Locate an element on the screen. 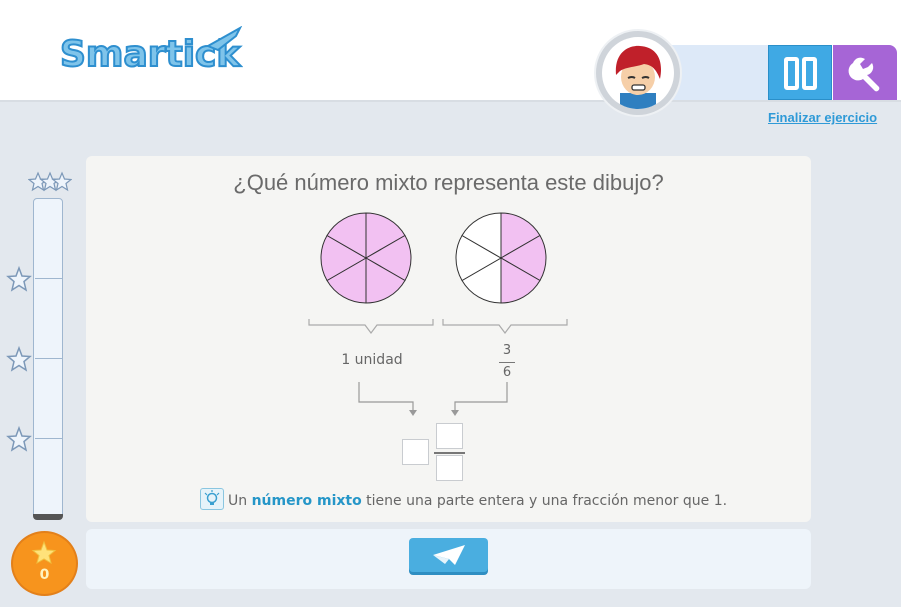 This screenshot has height=607, width=901. whole-number-input is located at coordinates (415, 452).